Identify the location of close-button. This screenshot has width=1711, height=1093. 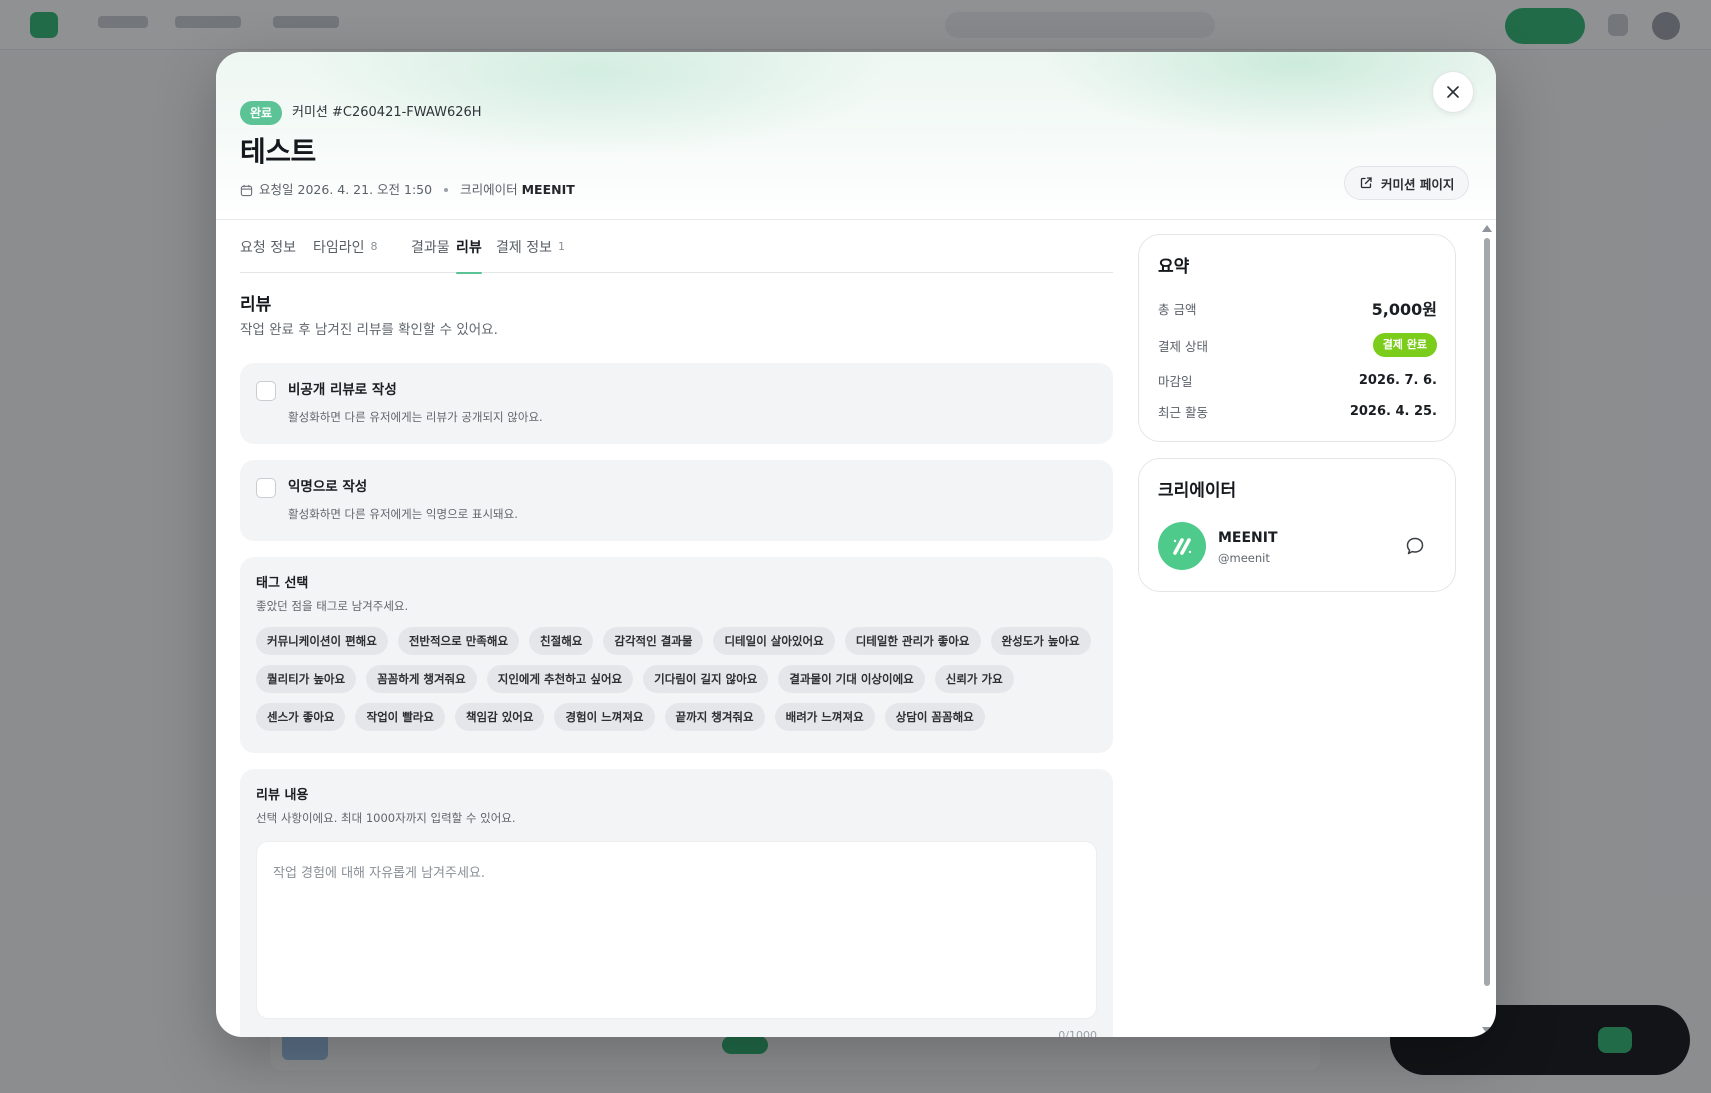
(1453, 92).